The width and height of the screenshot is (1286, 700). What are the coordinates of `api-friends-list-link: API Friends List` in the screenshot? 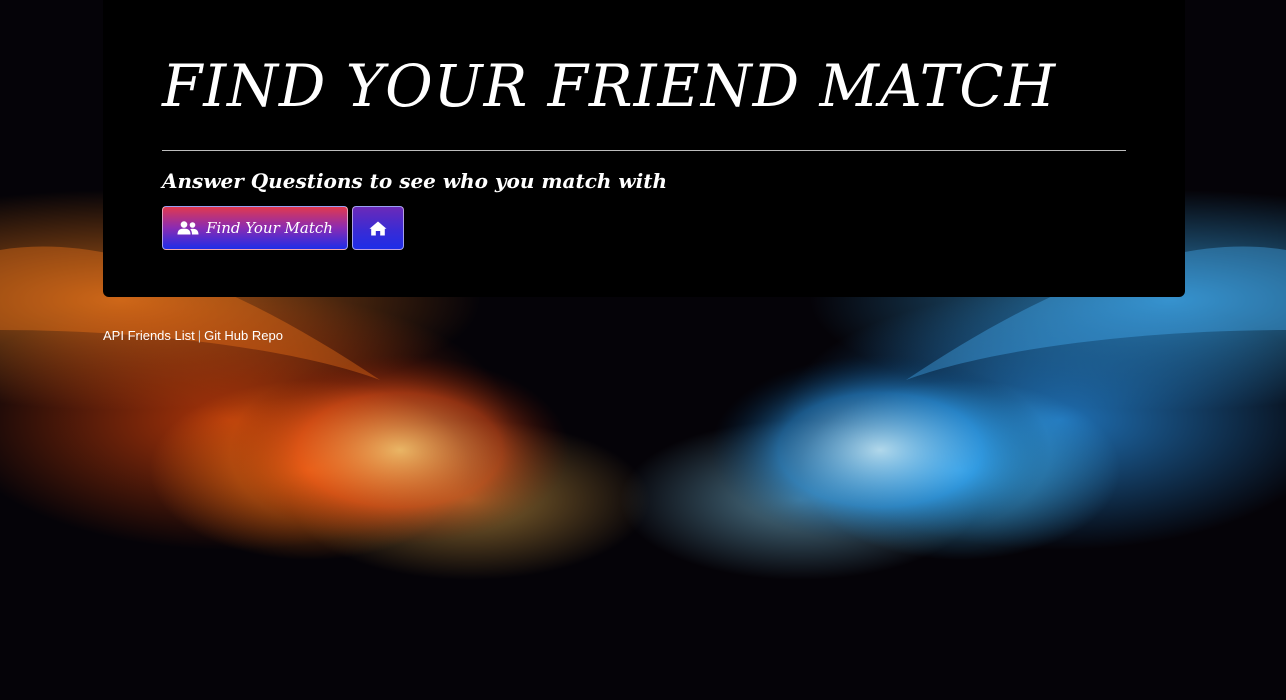 It's located at (149, 335).